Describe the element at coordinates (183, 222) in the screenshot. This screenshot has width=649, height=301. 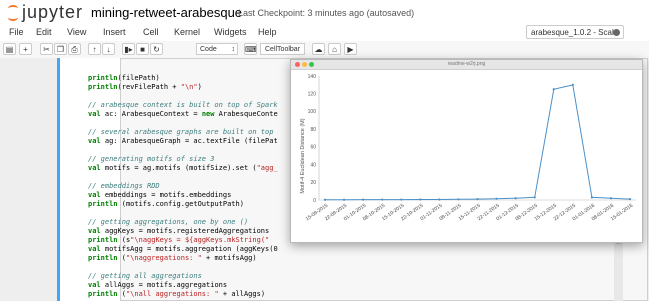
I see `code-line: // getting aggregations, one by one ()` at that location.